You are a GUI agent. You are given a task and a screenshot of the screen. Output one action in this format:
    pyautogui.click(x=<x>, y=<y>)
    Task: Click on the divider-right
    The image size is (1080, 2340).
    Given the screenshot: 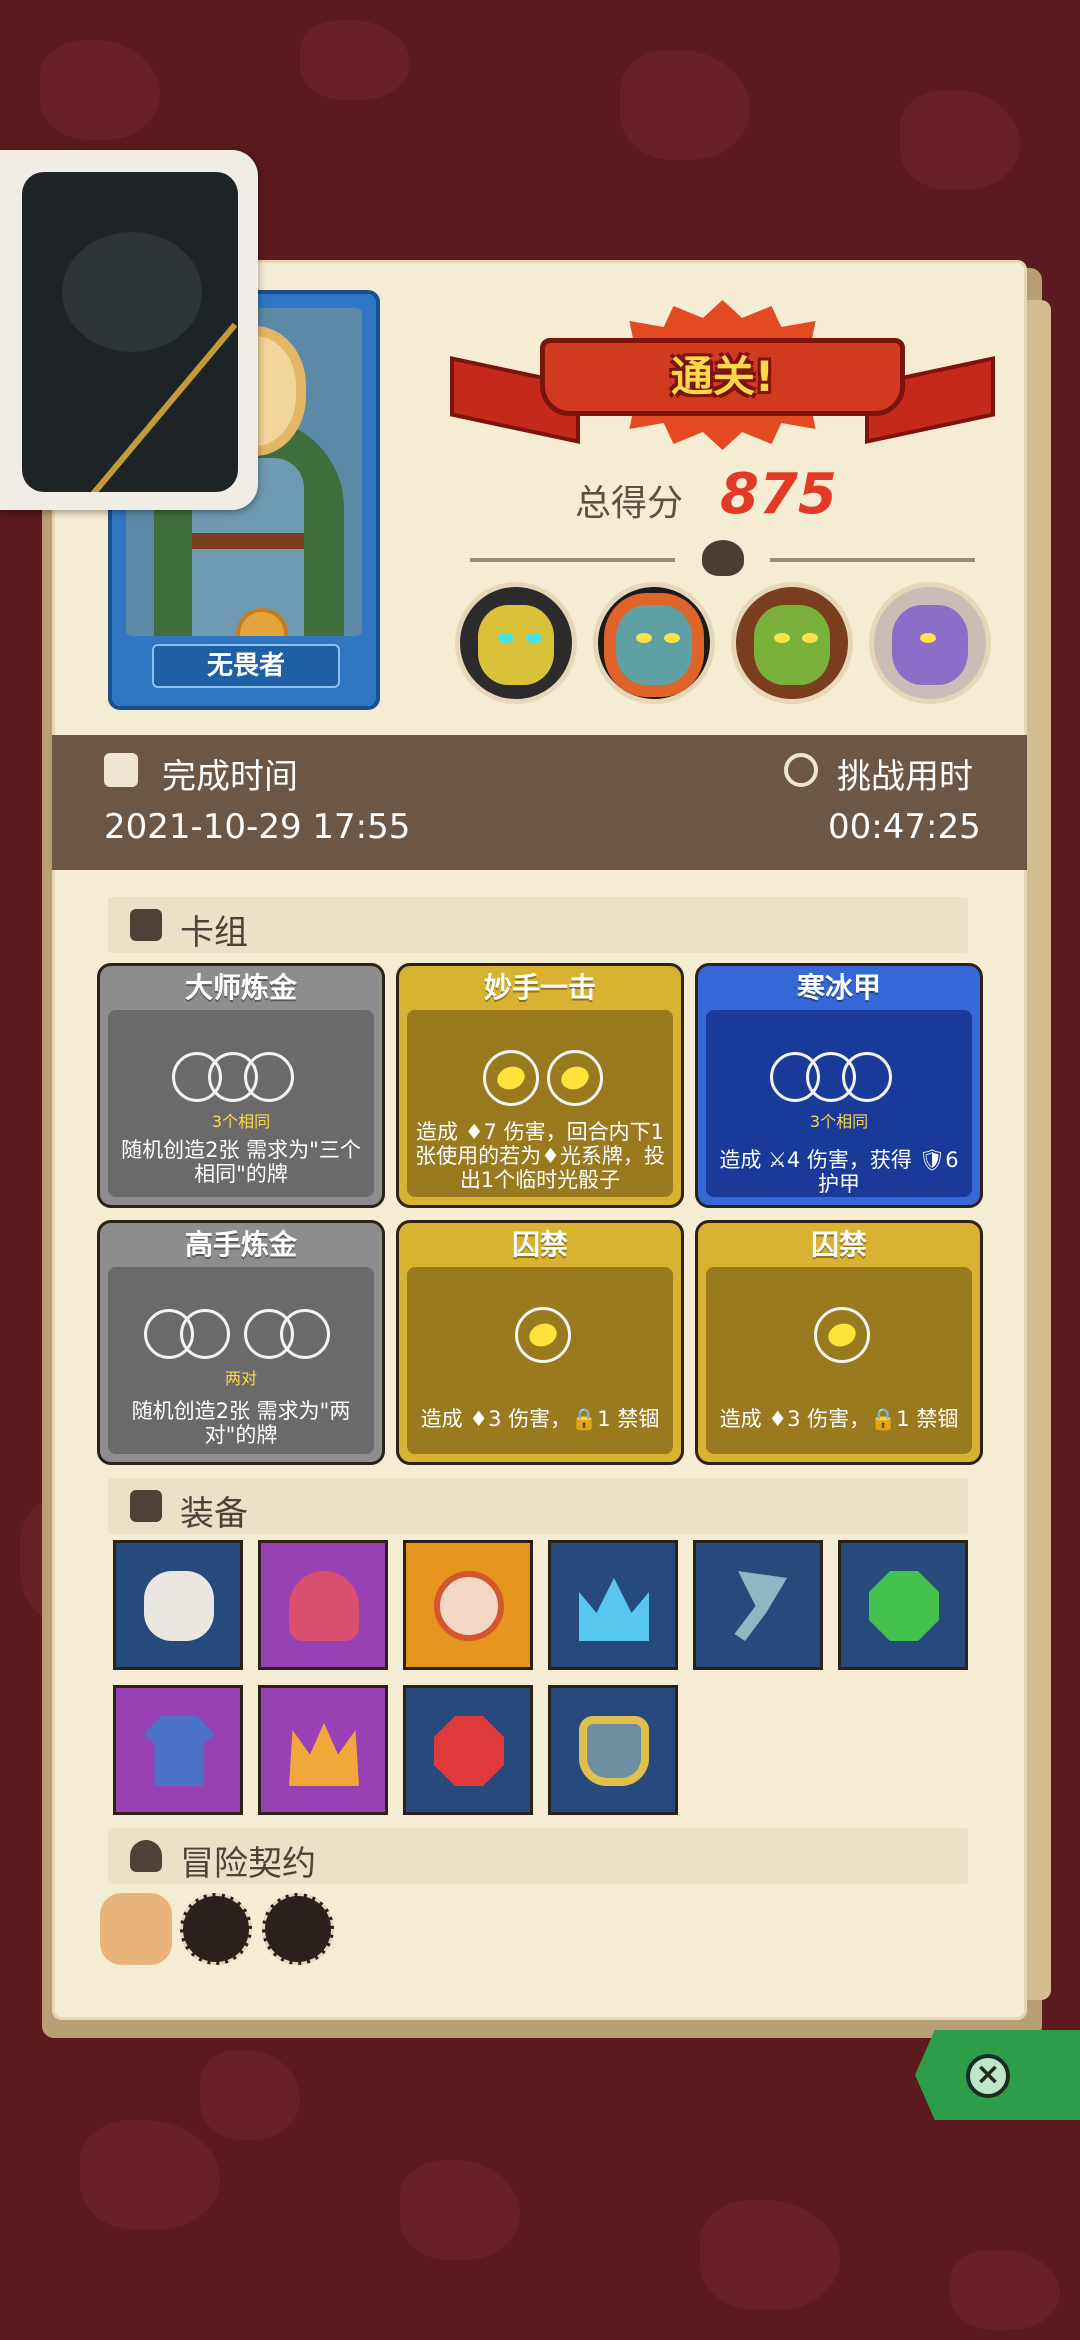 What is the action you would take?
    pyautogui.click(x=872, y=560)
    